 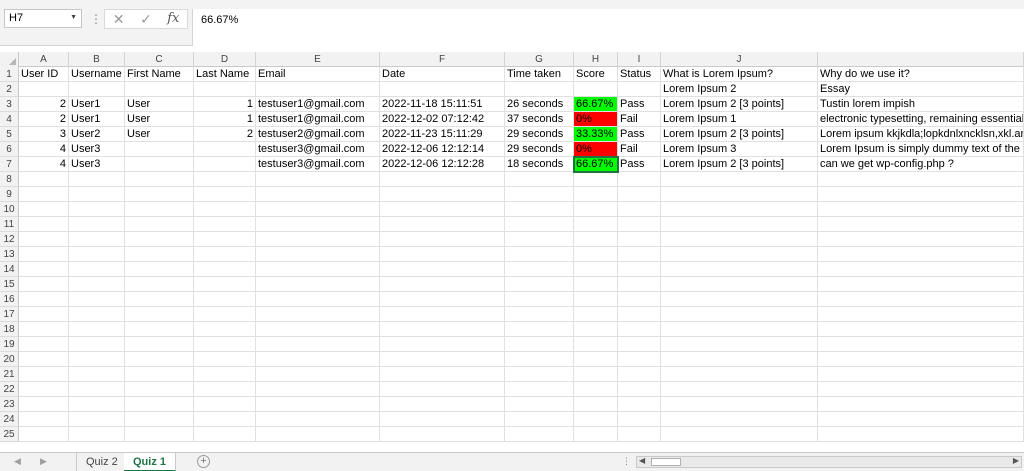 What do you see at coordinates (596, 134) in the screenshot?
I see `score-cell: 33.33%` at bounding box center [596, 134].